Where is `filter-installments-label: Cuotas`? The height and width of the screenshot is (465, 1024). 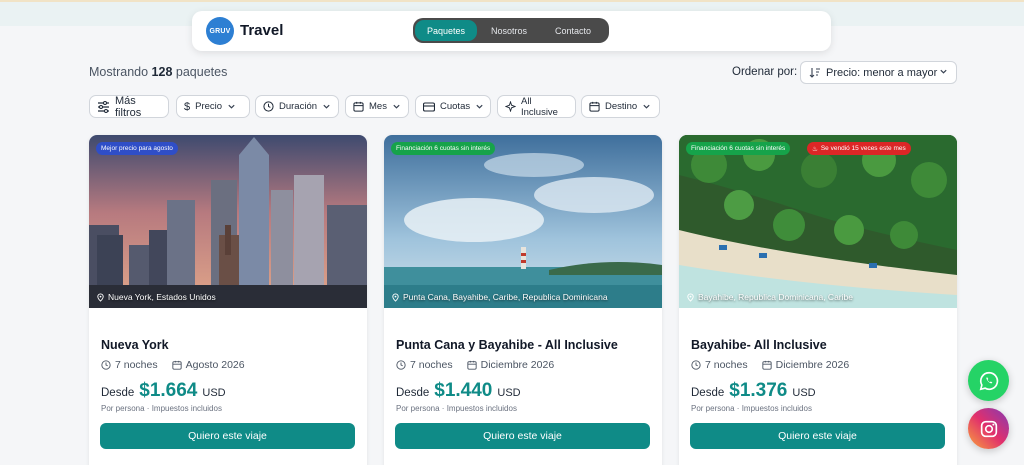 filter-installments-label: Cuotas is located at coordinates (455, 106).